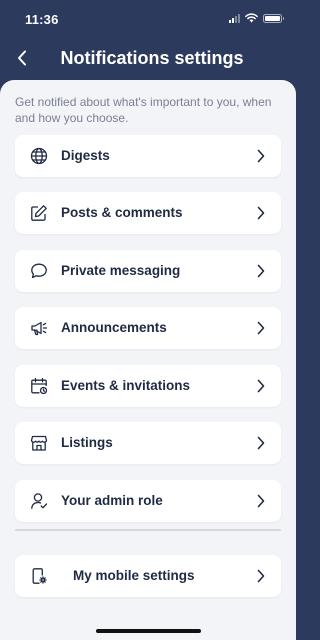 The image size is (320, 640). What do you see at coordinates (39, 386) in the screenshot?
I see `calendar-icon` at bounding box center [39, 386].